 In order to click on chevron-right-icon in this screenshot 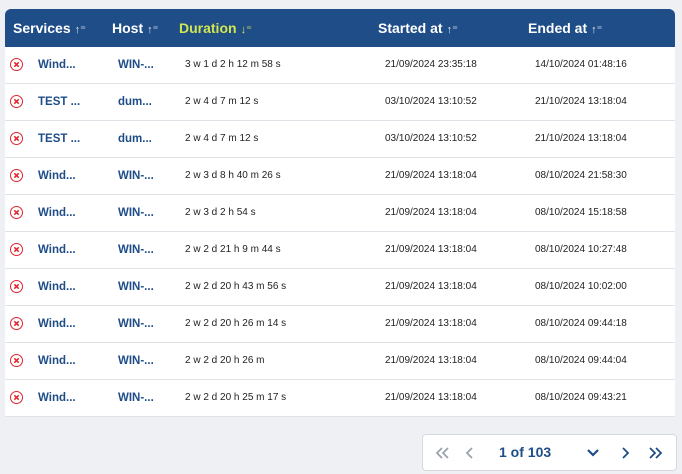, I will do `click(626, 452)`.